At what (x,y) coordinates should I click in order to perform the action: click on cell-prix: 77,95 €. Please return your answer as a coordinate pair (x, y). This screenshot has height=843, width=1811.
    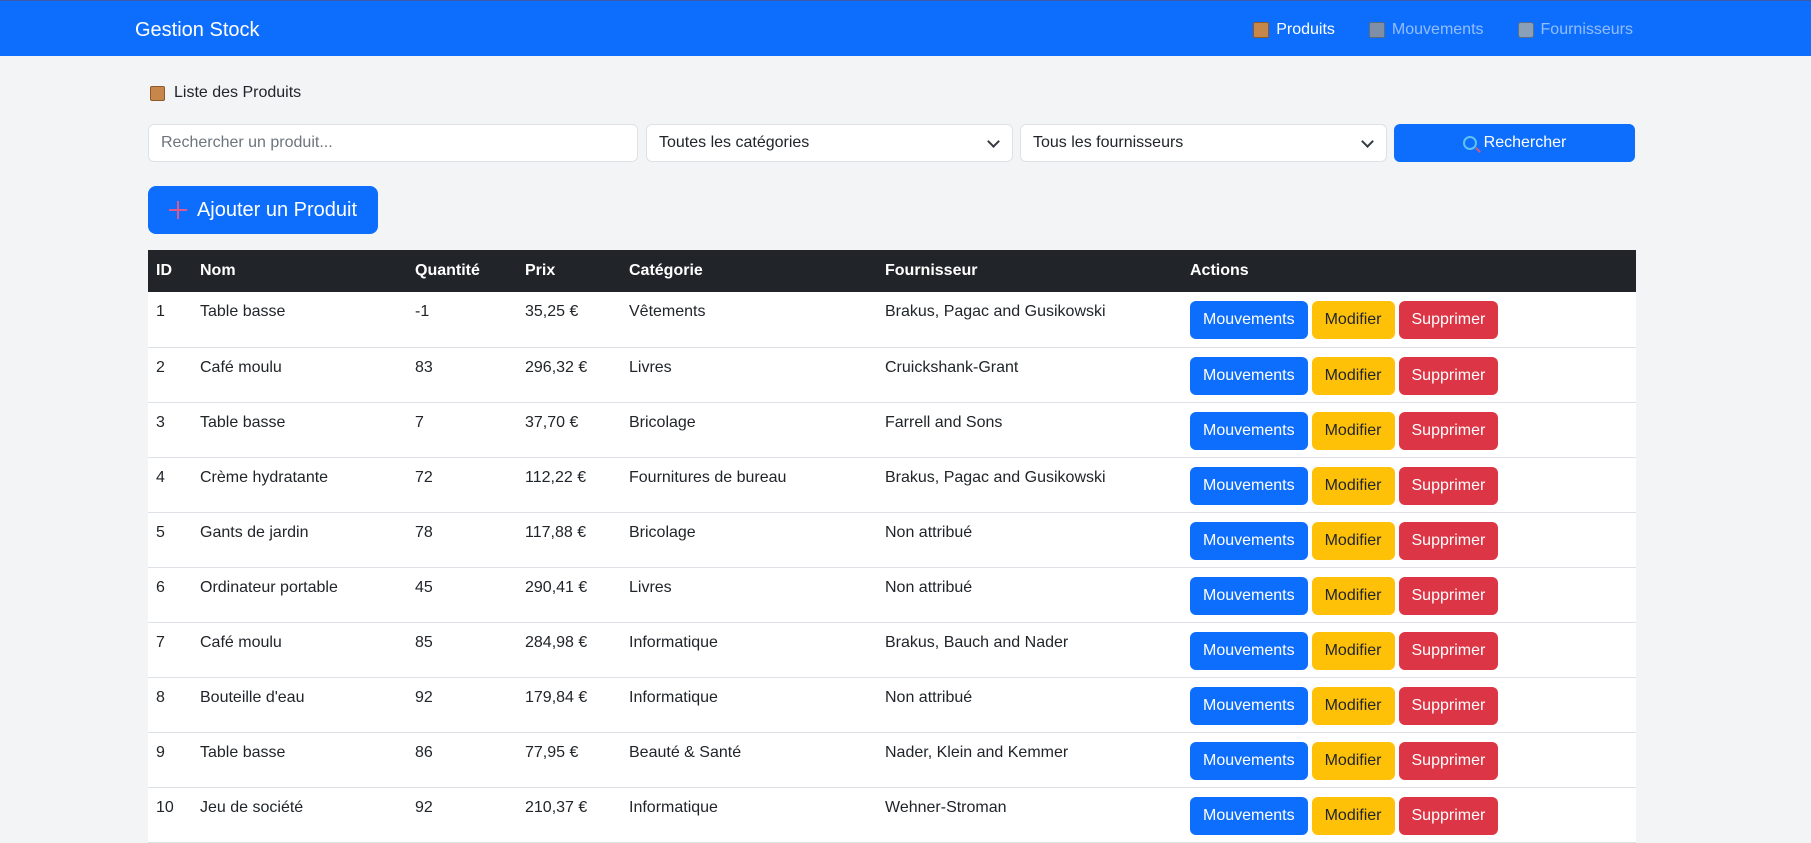
    Looking at the image, I should click on (569, 760).